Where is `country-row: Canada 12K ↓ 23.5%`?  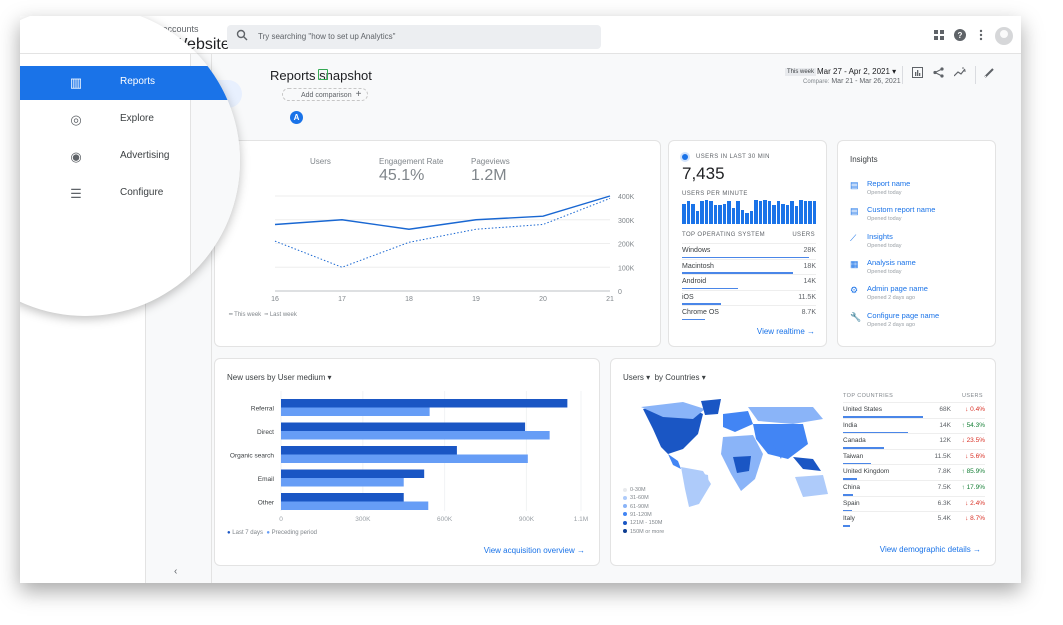
country-row: Canada 12K ↓ 23.5% is located at coordinates (914, 441).